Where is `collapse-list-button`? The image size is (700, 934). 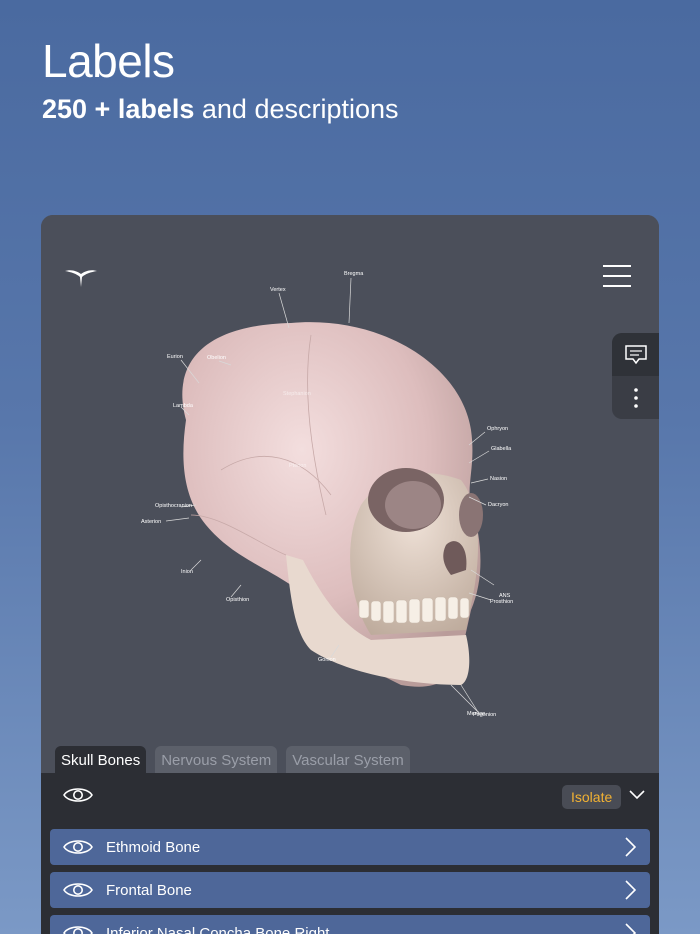
collapse-list-button is located at coordinates (637, 796).